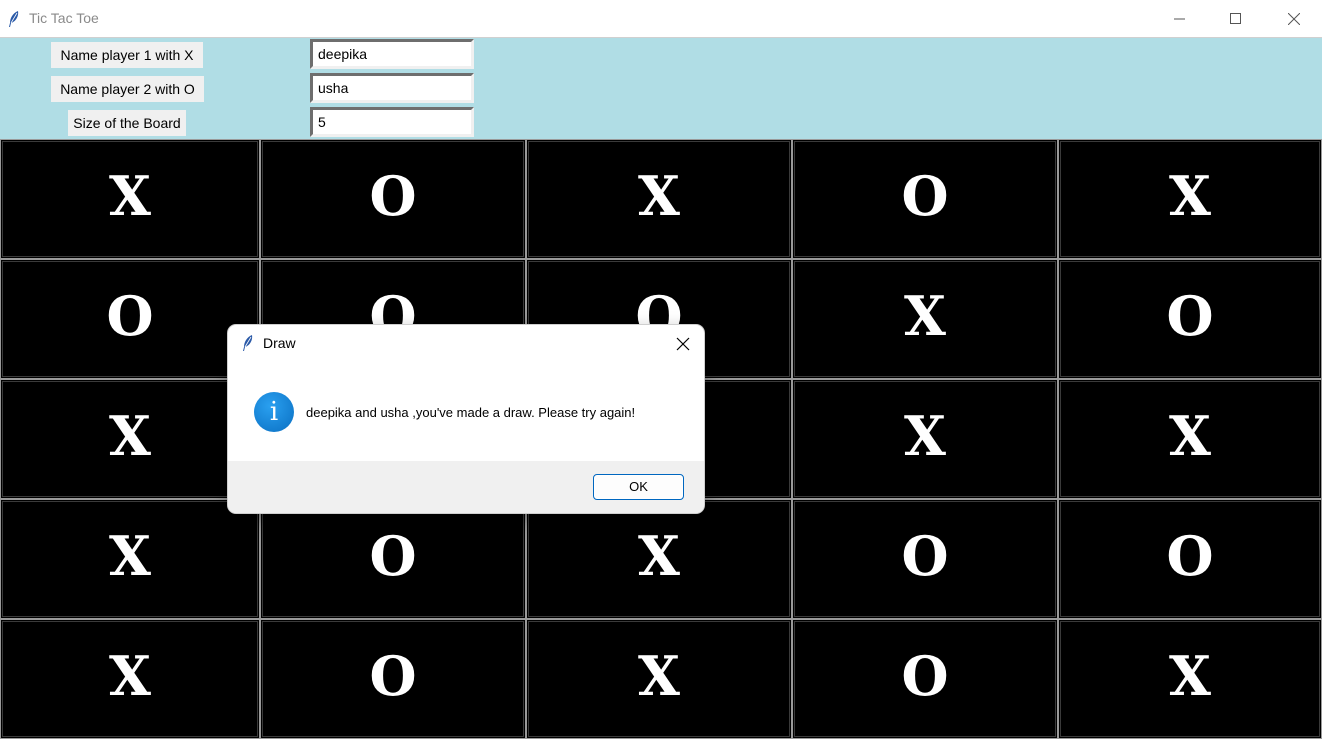 The image size is (1322, 739). I want to click on dialog-footer: OK, so click(466, 487).